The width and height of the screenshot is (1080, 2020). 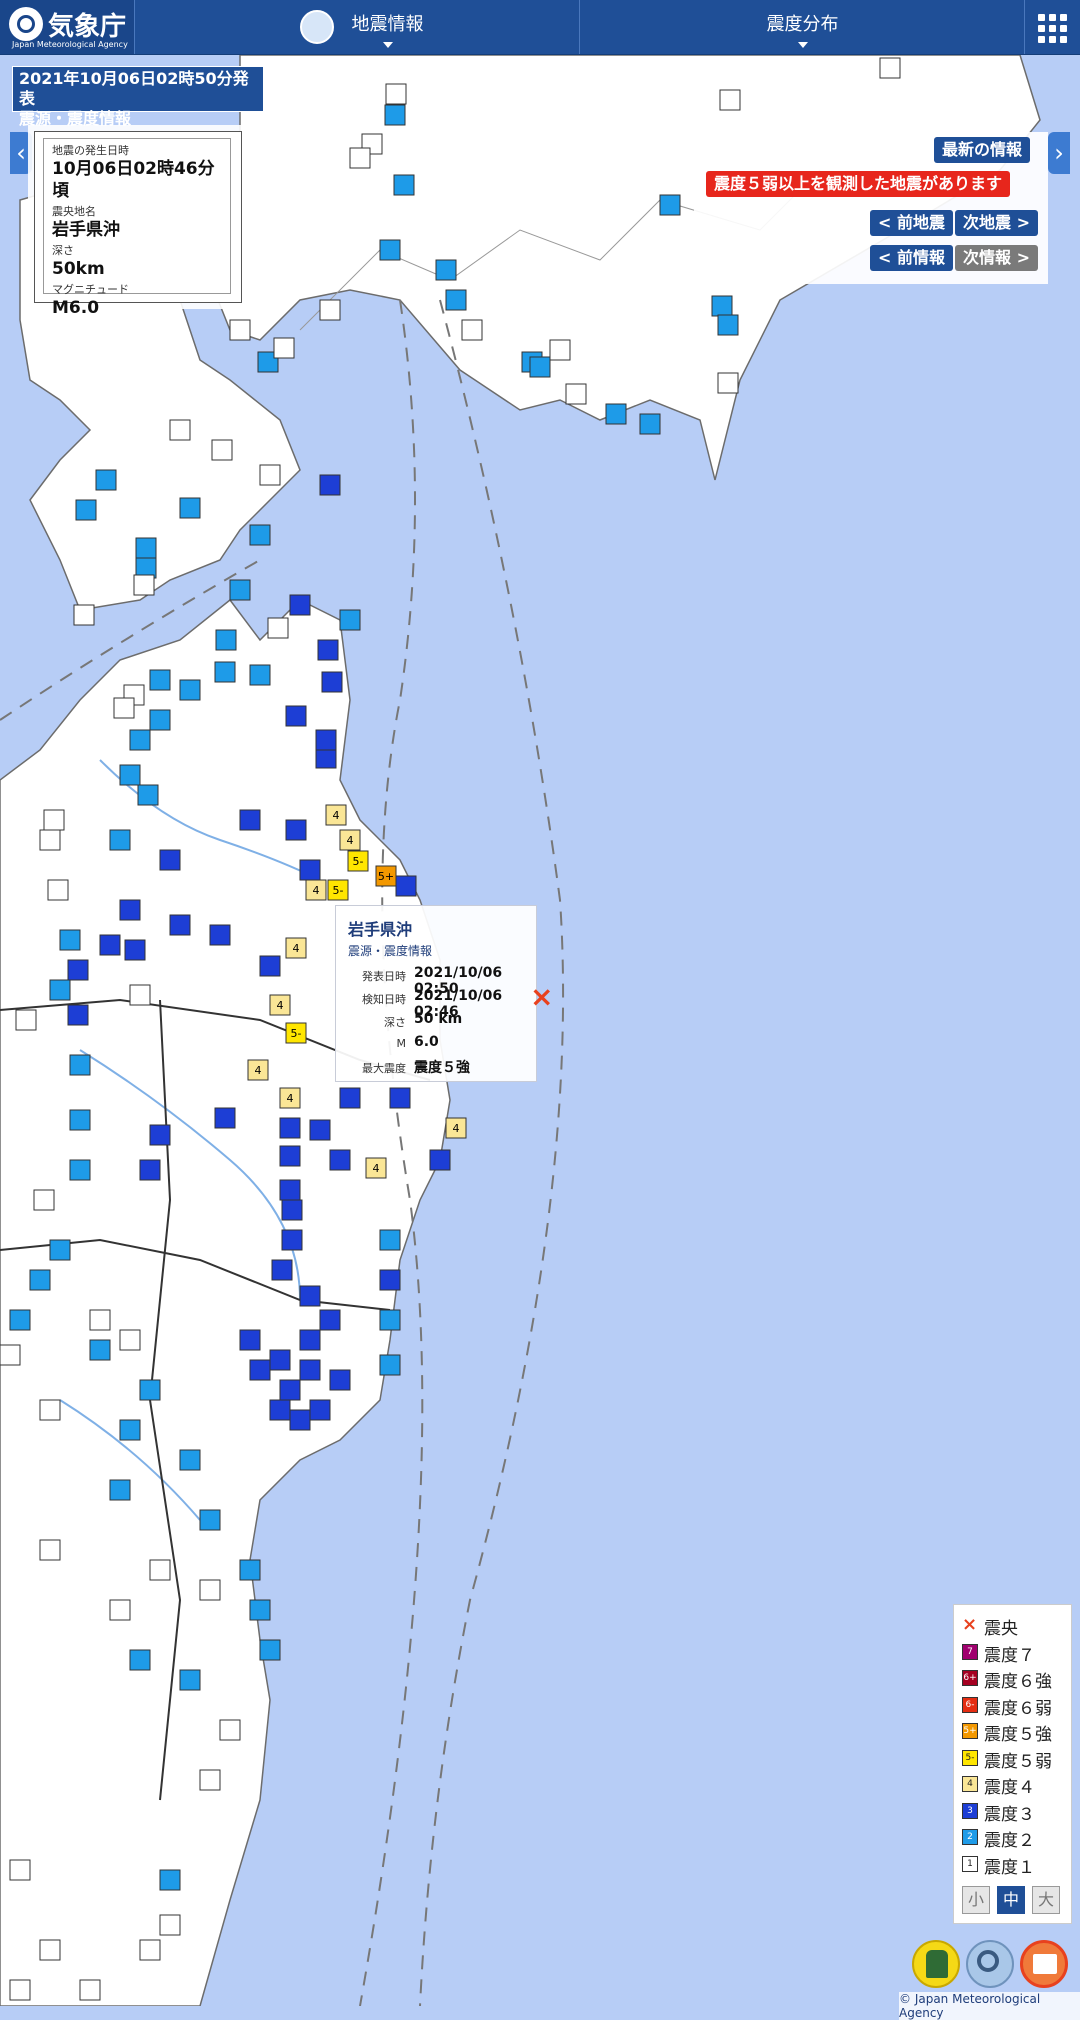 I want to click on depth-label: 深さ, so click(x=63, y=250).